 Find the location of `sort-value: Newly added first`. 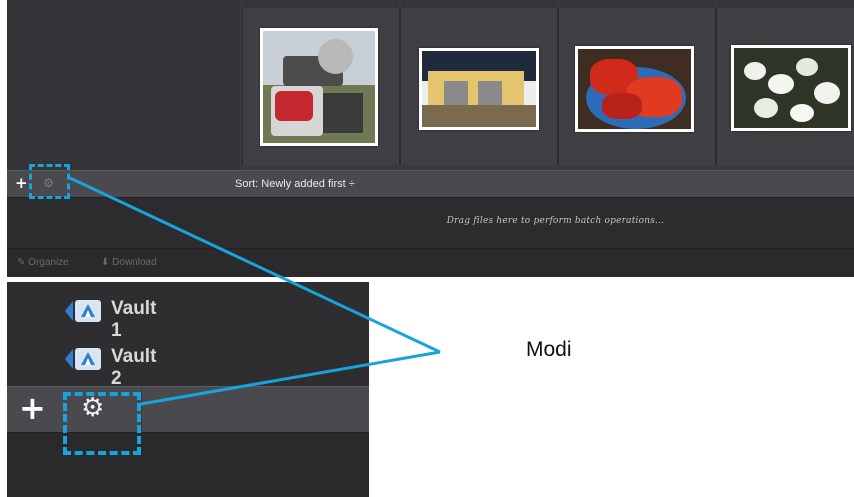

sort-value: Newly added first is located at coordinates (303, 184).